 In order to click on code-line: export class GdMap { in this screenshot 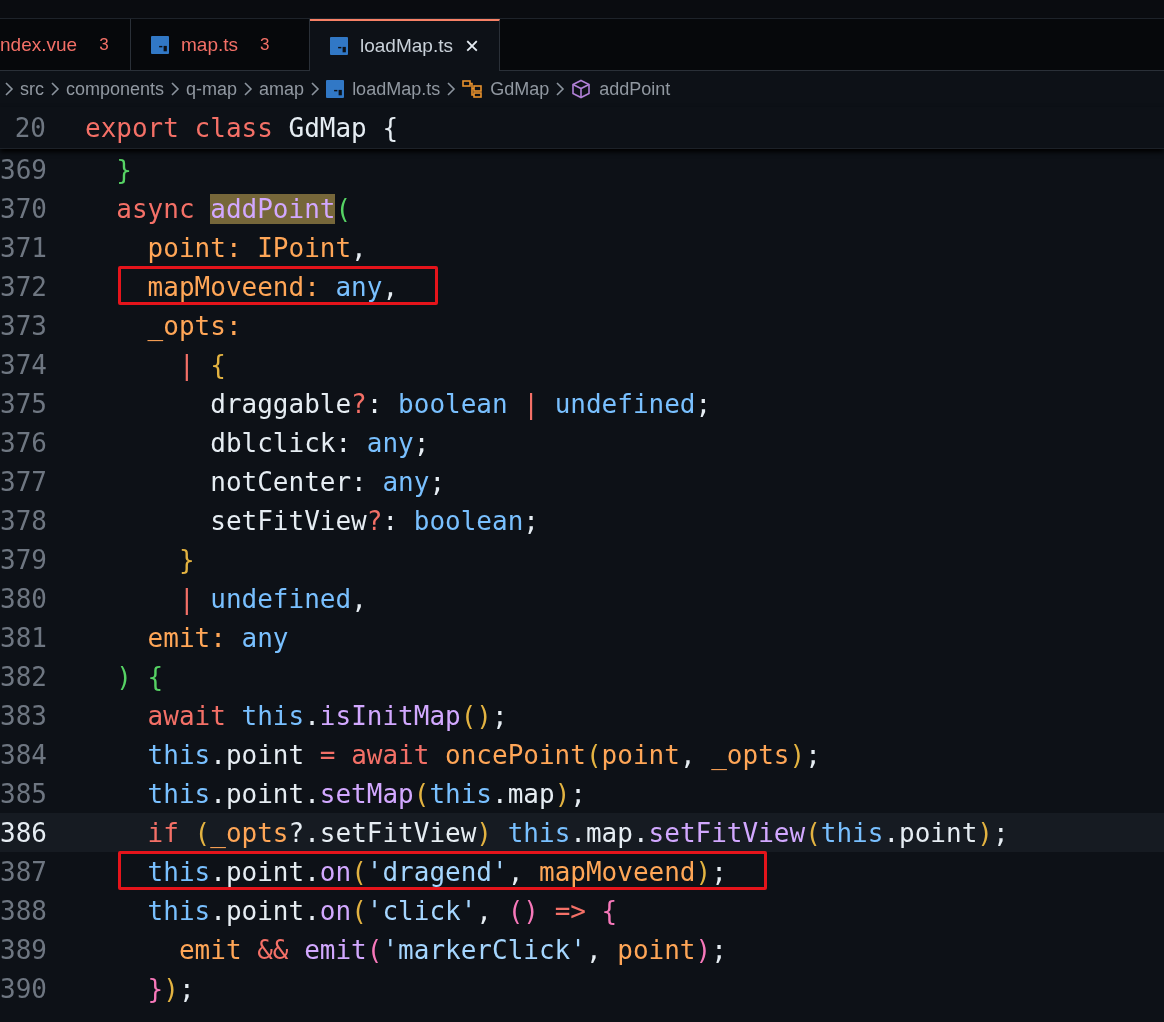, I will do `click(242, 127)`.